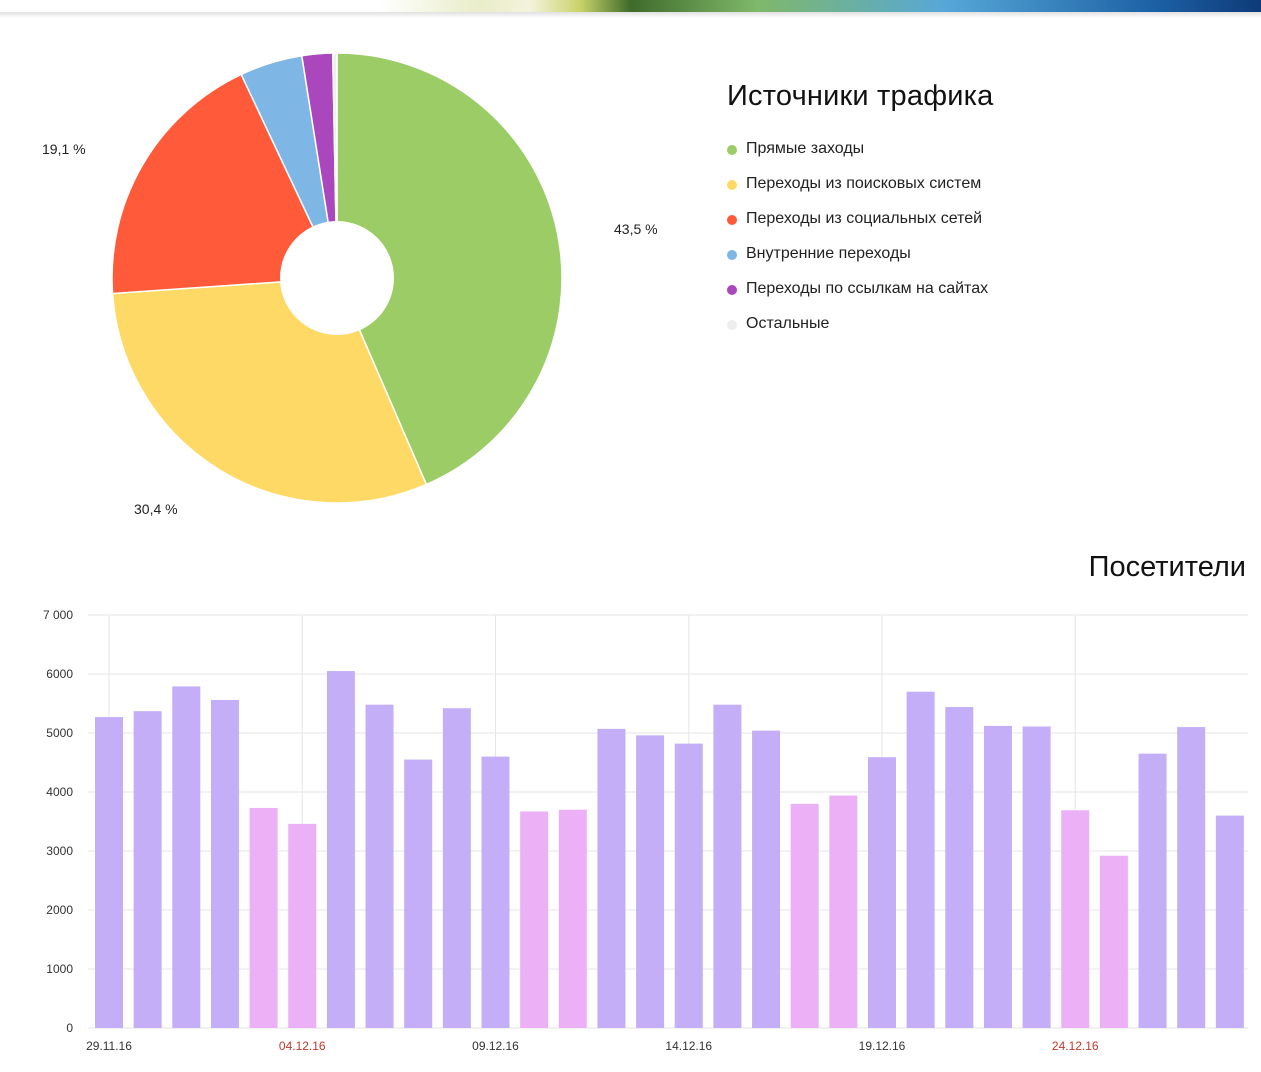  I want to click on pie-data-label: 30,4 %, so click(156, 509).